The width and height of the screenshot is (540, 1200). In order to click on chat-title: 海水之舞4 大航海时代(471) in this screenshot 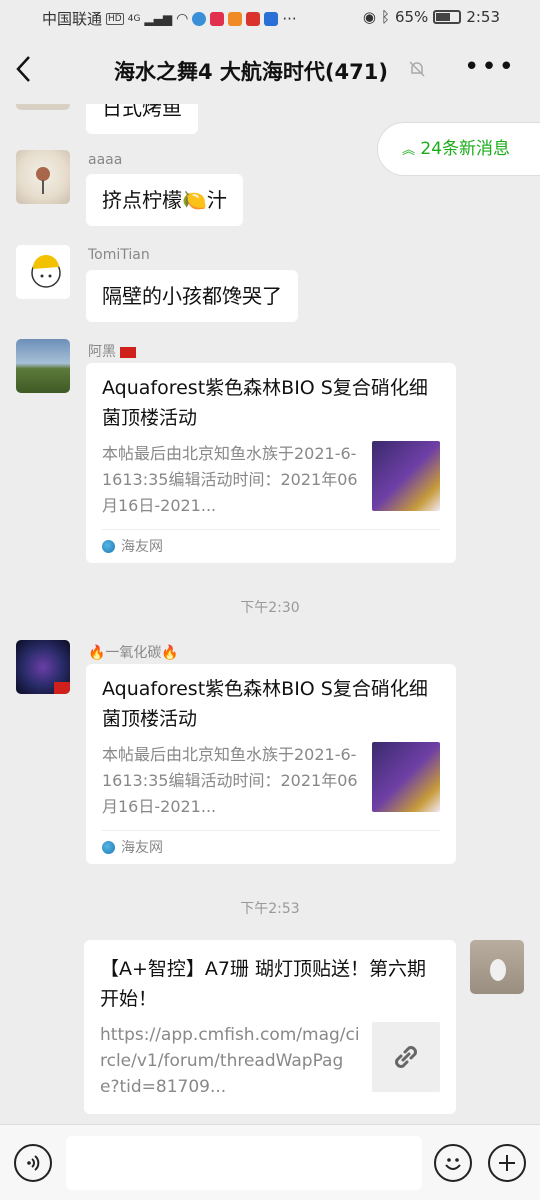, I will do `click(251, 72)`.